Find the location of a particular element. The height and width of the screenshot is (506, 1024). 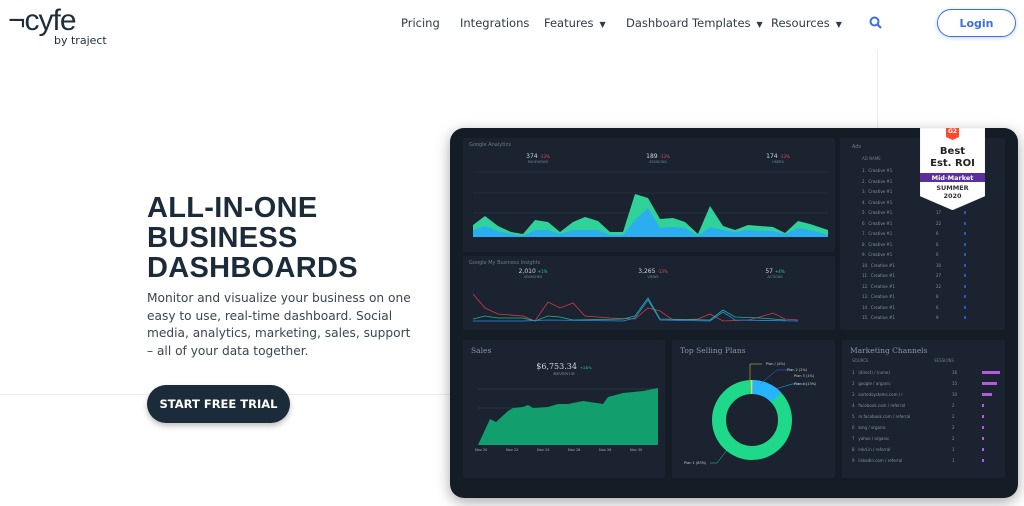

panel-title: Ads is located at coordinates (857, 147).